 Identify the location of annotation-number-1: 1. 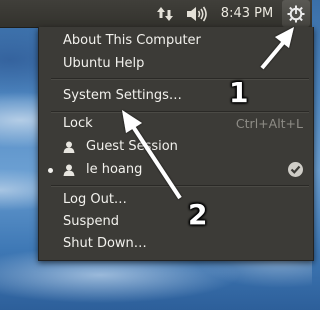
(239, 92).